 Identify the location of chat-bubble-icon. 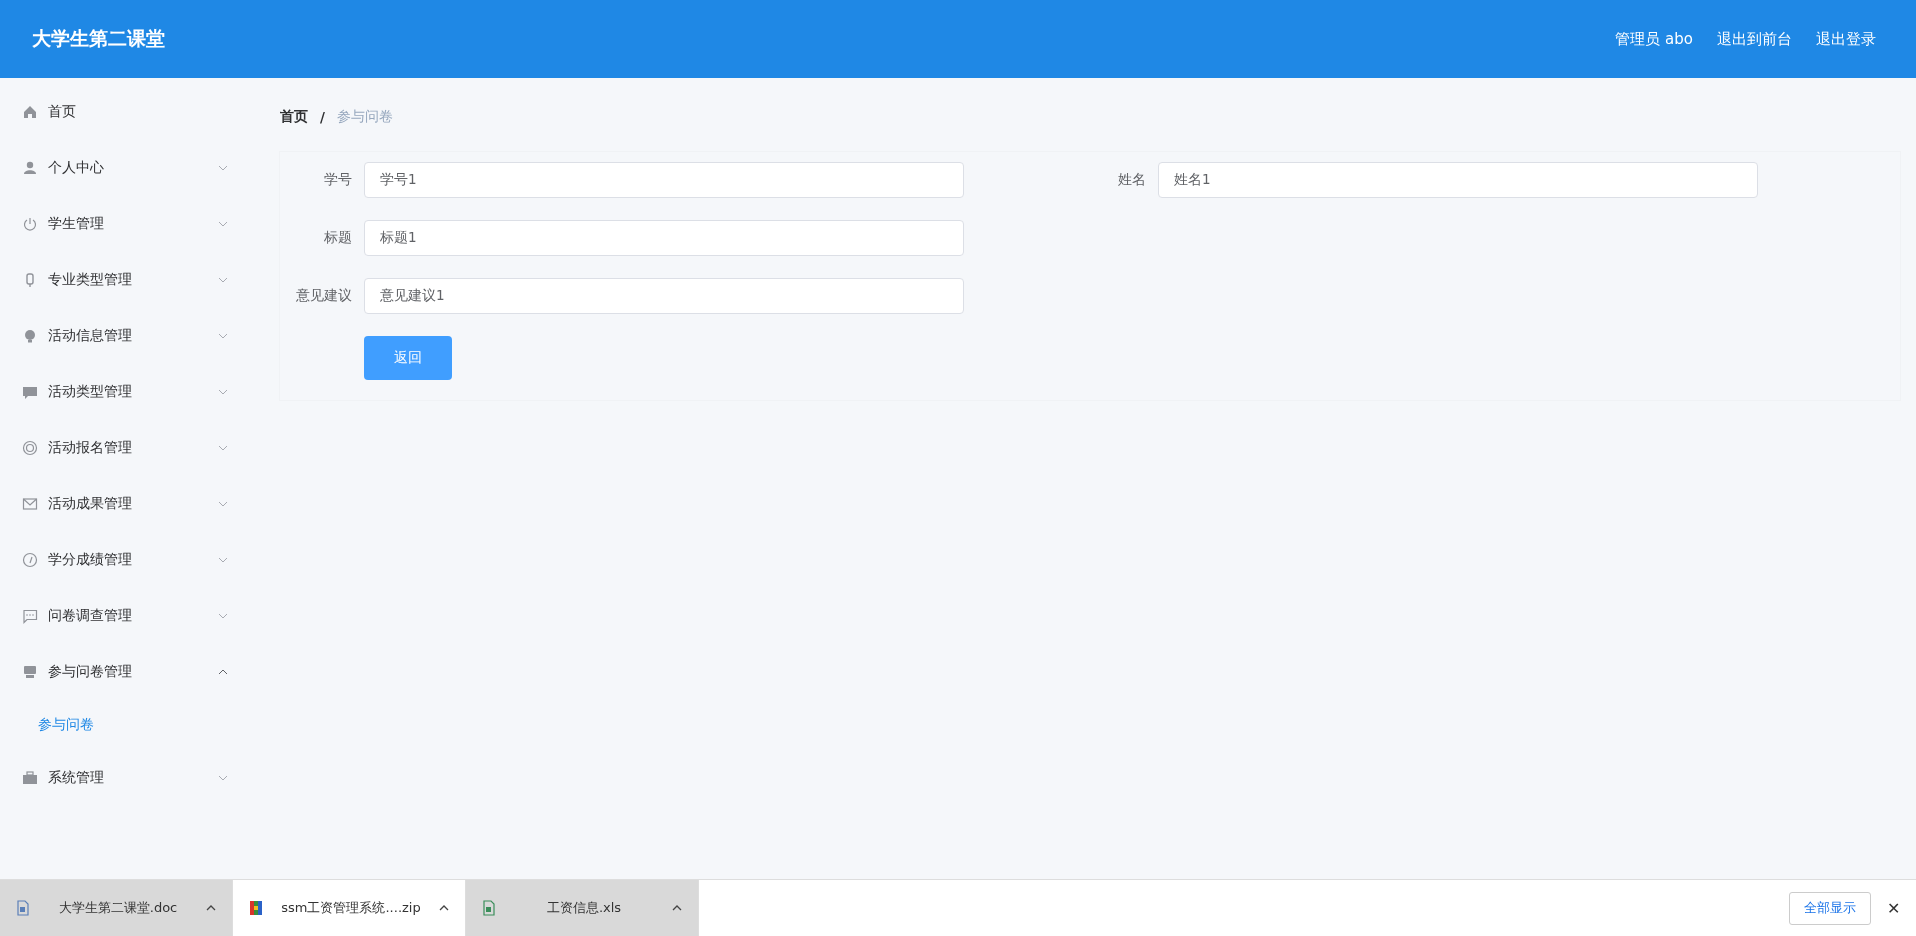
(30, 392).